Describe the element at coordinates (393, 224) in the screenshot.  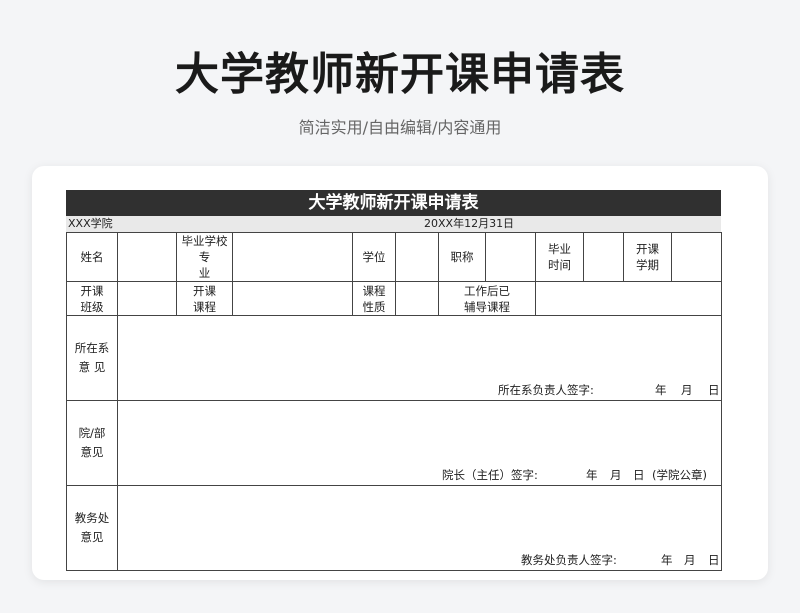
I see `form-info-row: XXX学院 20XX年12月31日` at that location.